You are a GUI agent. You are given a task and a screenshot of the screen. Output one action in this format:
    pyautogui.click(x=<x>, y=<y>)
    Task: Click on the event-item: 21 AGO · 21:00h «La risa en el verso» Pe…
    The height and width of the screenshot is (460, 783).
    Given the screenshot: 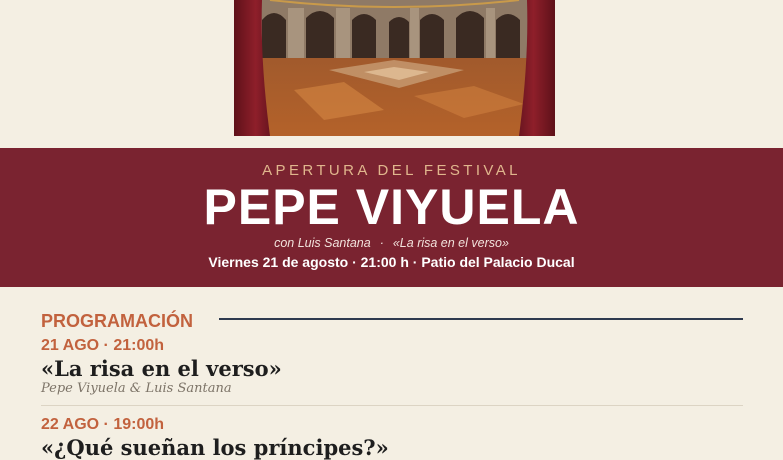 What is the action you would take?
    pyautogui.click(x=392, y=367)
    